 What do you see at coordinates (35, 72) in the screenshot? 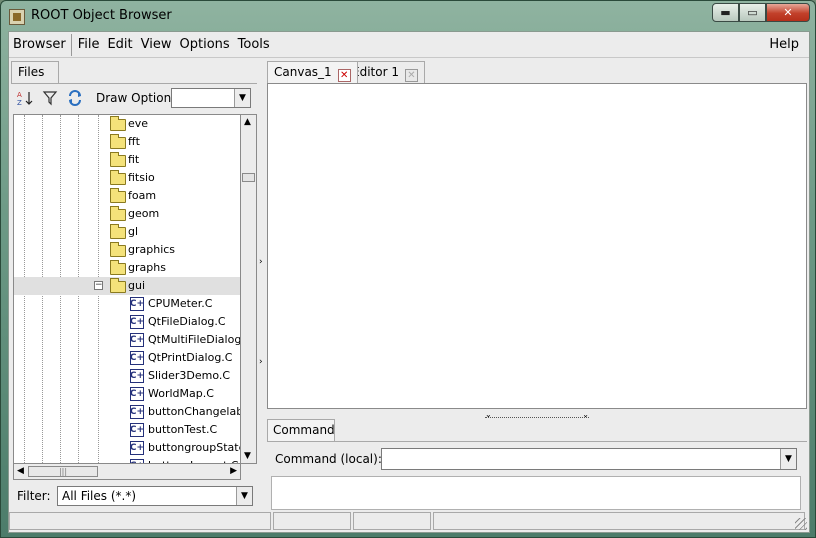
I see `tab-files: Files` at bounding box center [35, 72].